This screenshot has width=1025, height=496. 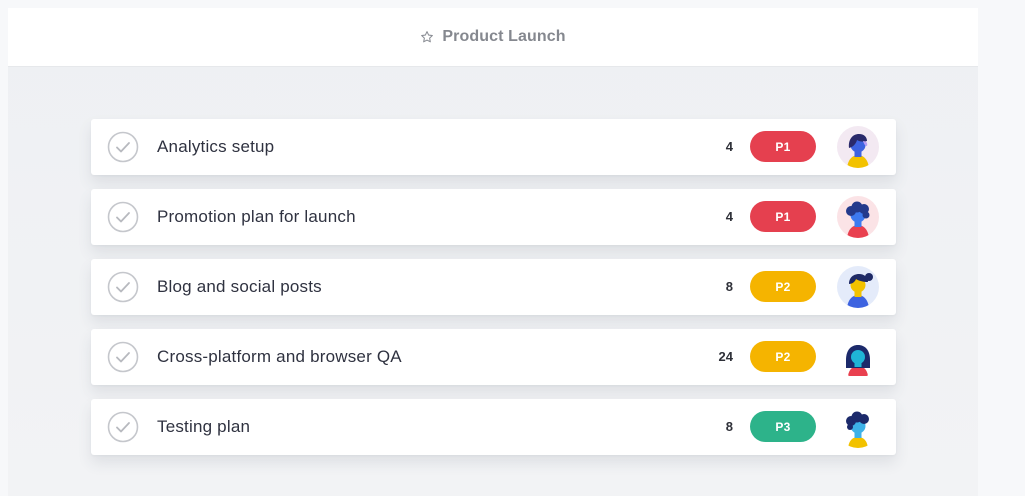 What do you see at coordinates (783, 426) in the screenshot?
I see `priority-badge: P3` at bounding box center [783, 426].